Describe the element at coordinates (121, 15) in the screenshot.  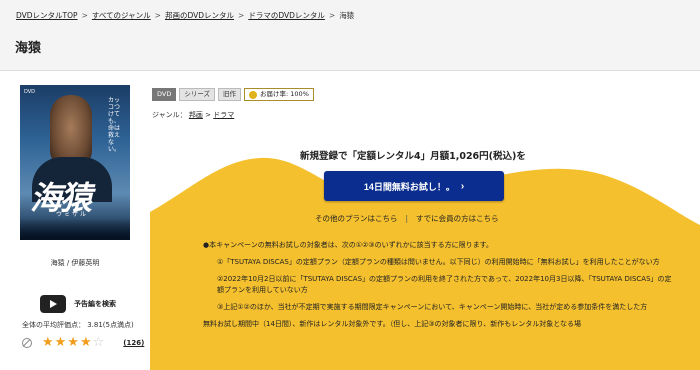
I see `breadcrumb-all-genres: すべてのジャンル` at that location.